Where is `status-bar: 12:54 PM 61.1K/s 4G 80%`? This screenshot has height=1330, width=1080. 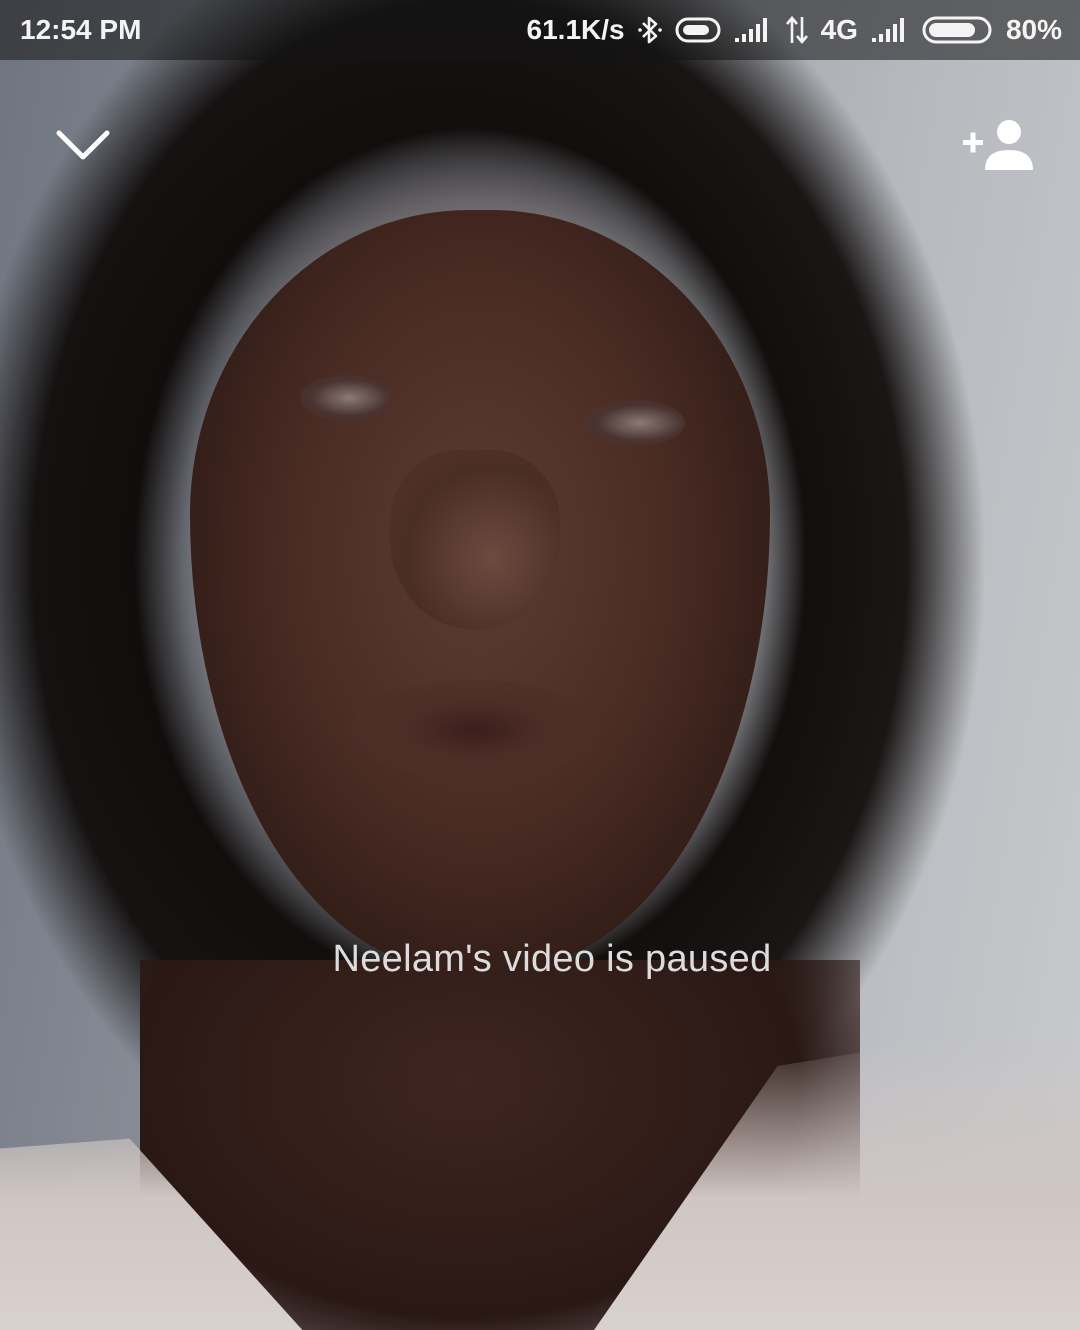
status-bar: 12:54 PM 61.1K/s 4G 80% is located at coordinates (540, 30).